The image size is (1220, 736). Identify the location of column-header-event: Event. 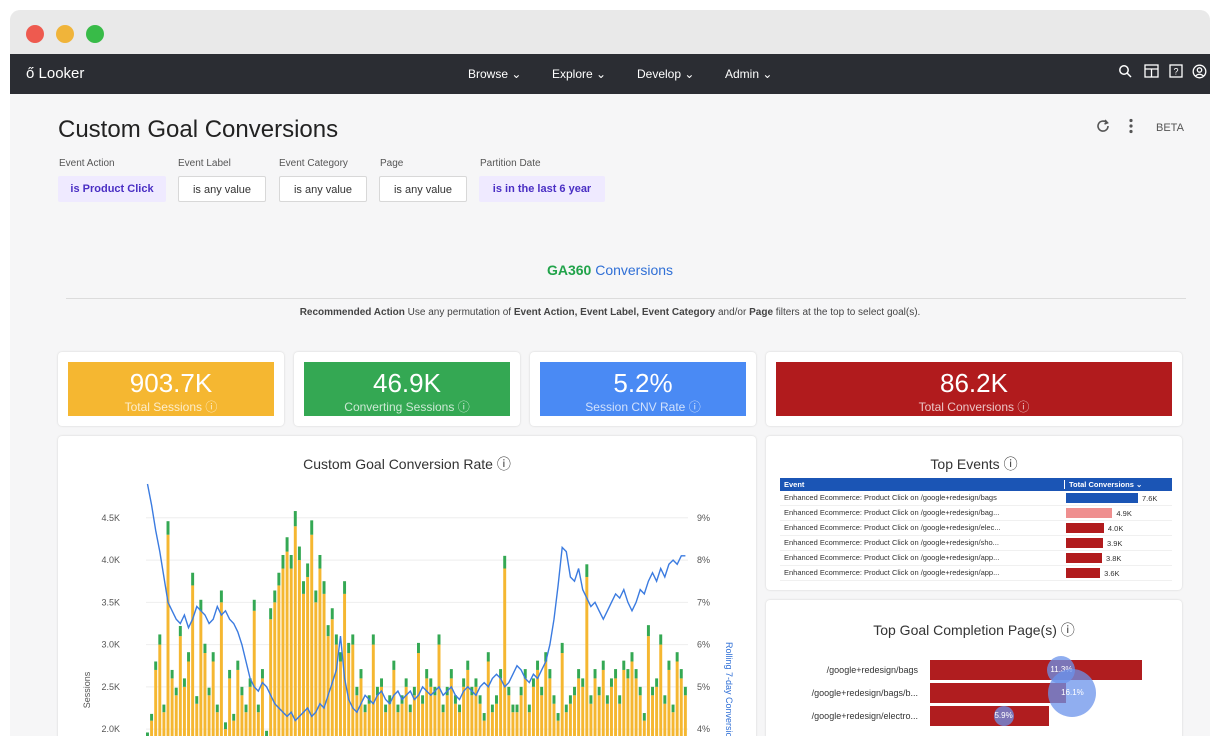
(794, 484).